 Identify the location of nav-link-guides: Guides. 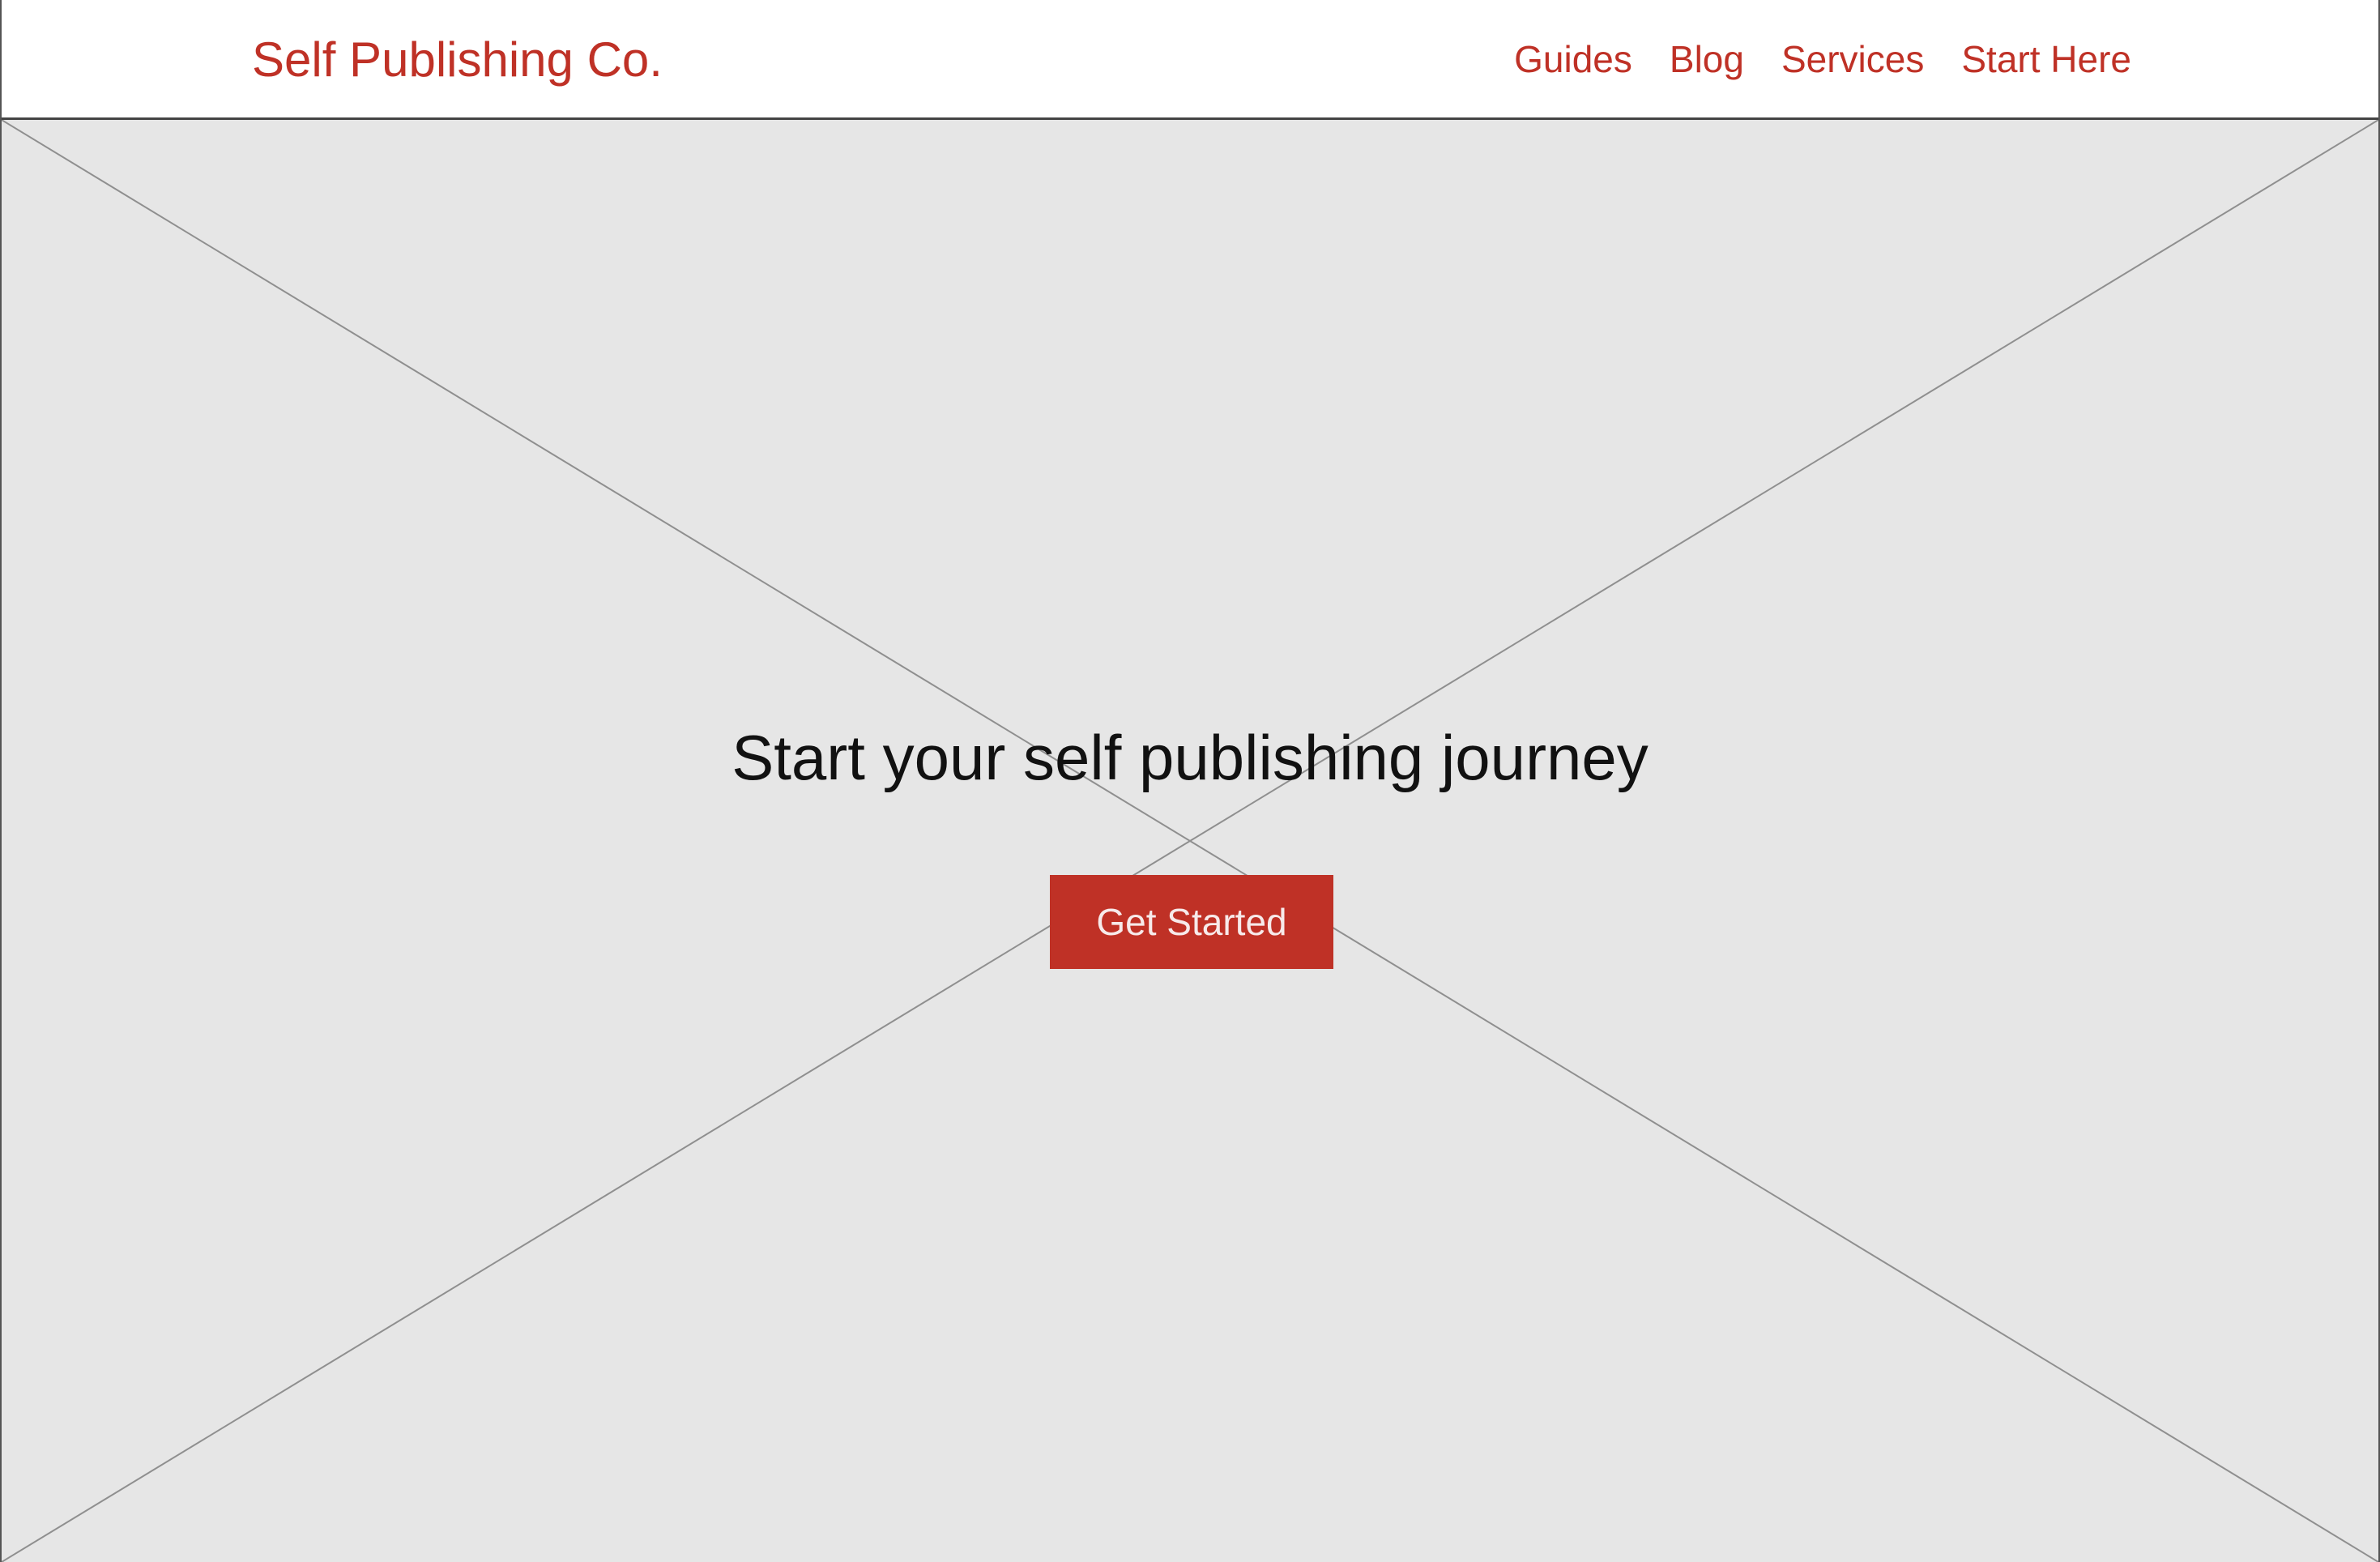
(1573, 59).